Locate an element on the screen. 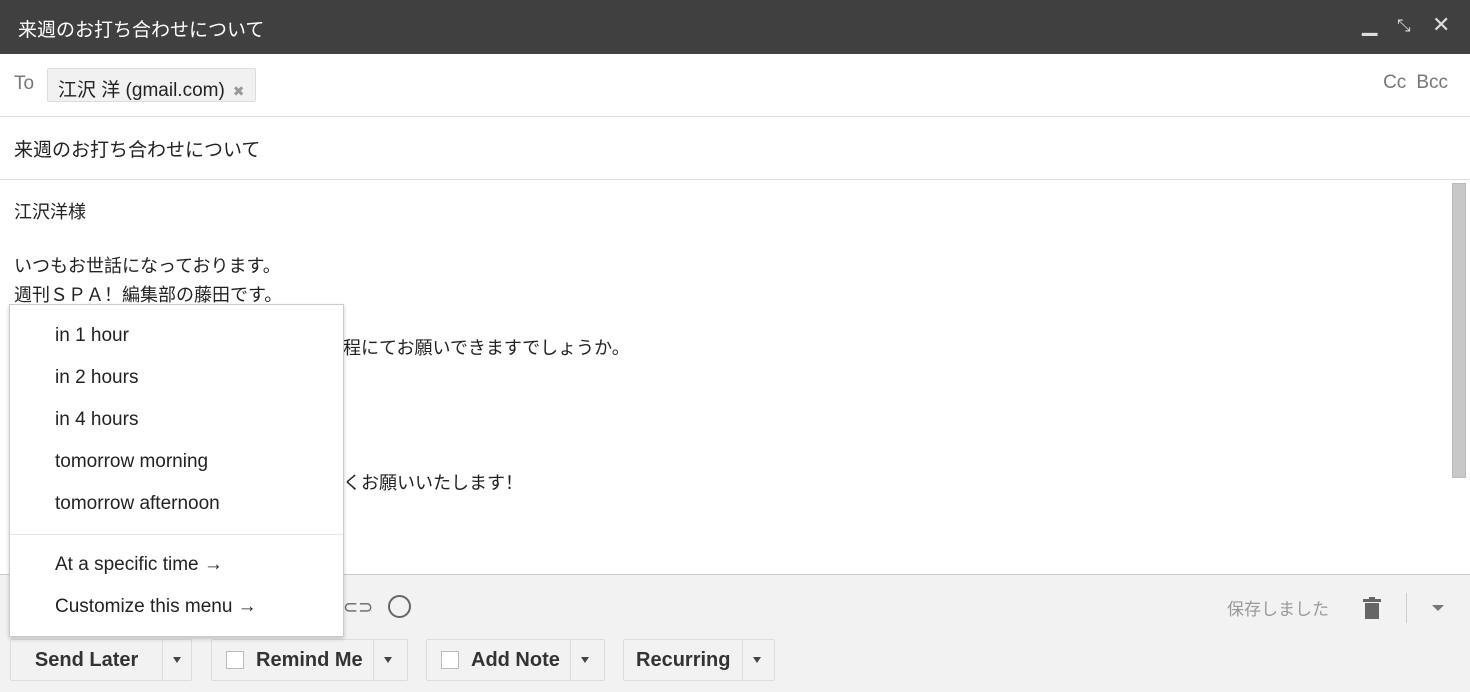 The image size is (1470, 692). add-note-button: Add Note is located at coordinates (515, 660).